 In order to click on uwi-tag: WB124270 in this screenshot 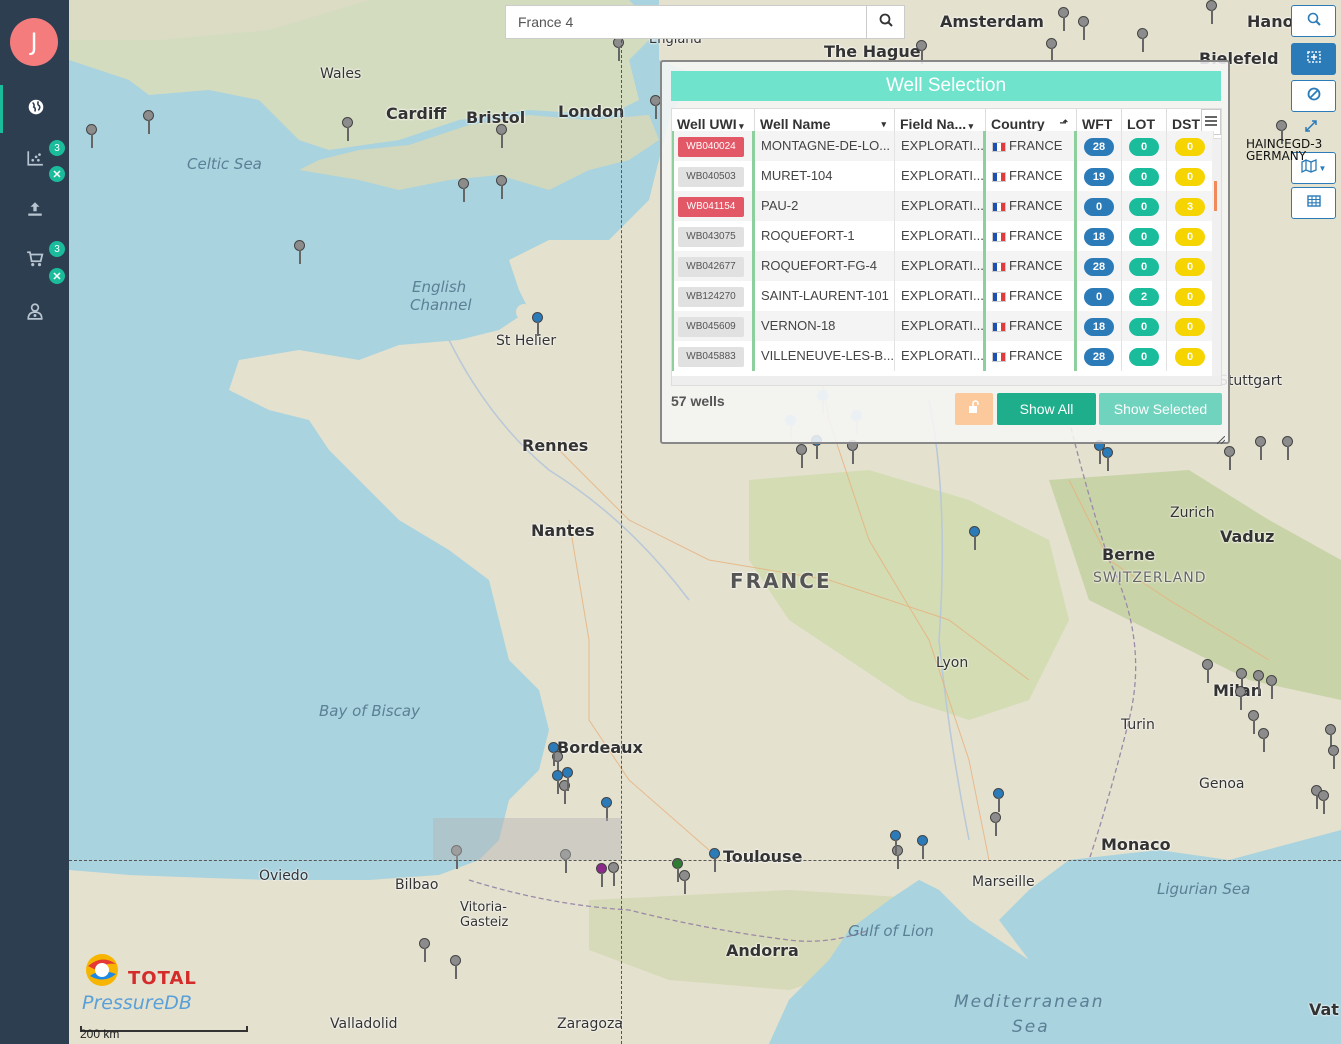, I will do `click(711, 296)`.